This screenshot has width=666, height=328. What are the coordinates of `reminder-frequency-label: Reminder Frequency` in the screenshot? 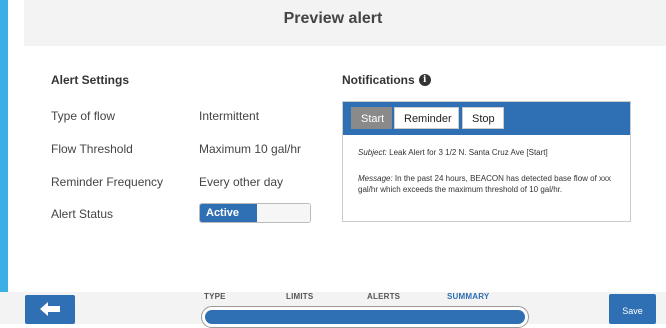 It's located at (107, 182).